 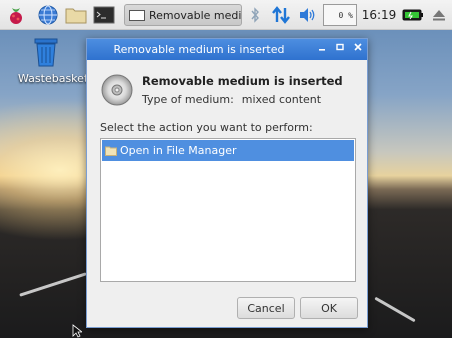 What do you see at coordinates (329, 308) in the screenshot?
I see `ok-button: OK` at bounding box center [329, 308].